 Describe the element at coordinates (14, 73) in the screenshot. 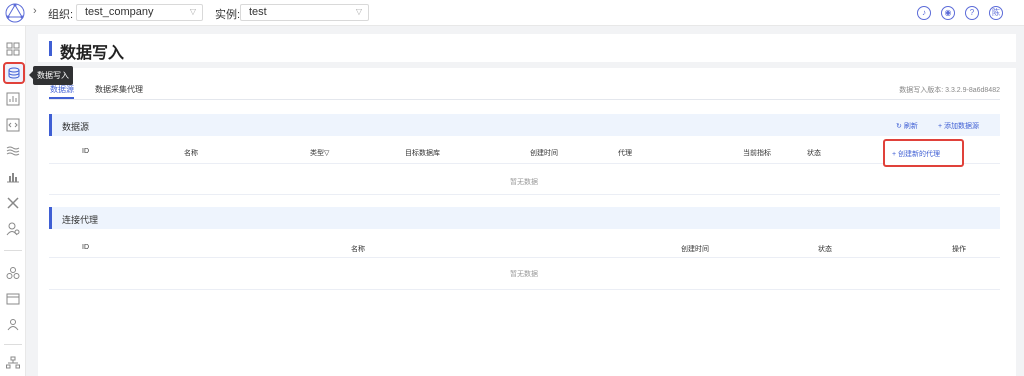

I see `data-write-icon` at that location.